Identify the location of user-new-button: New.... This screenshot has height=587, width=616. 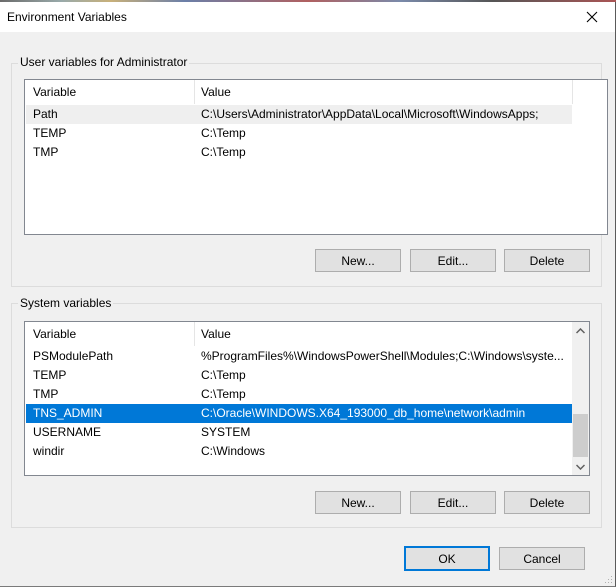
(358, 260).